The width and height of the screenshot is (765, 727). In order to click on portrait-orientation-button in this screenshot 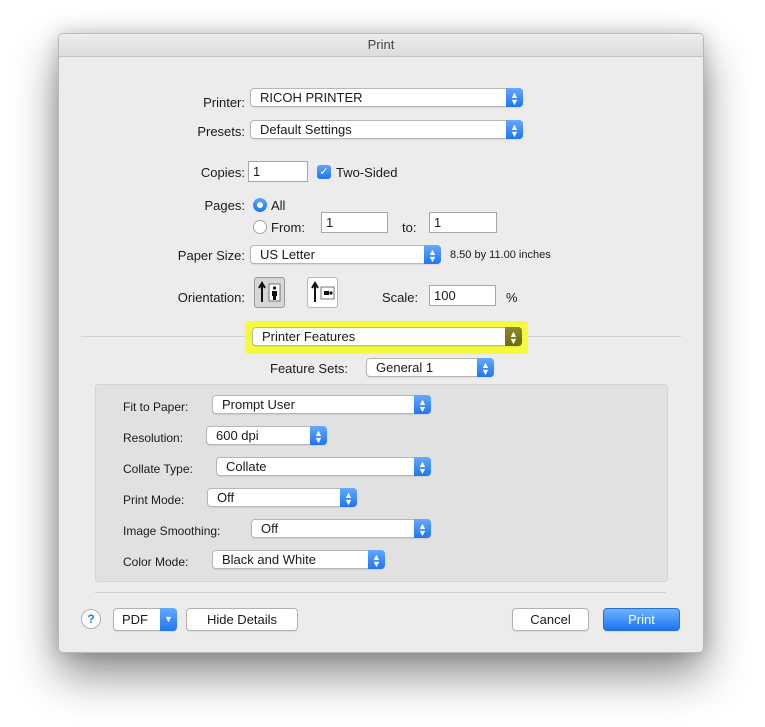, I will do `click(269, 292)`.